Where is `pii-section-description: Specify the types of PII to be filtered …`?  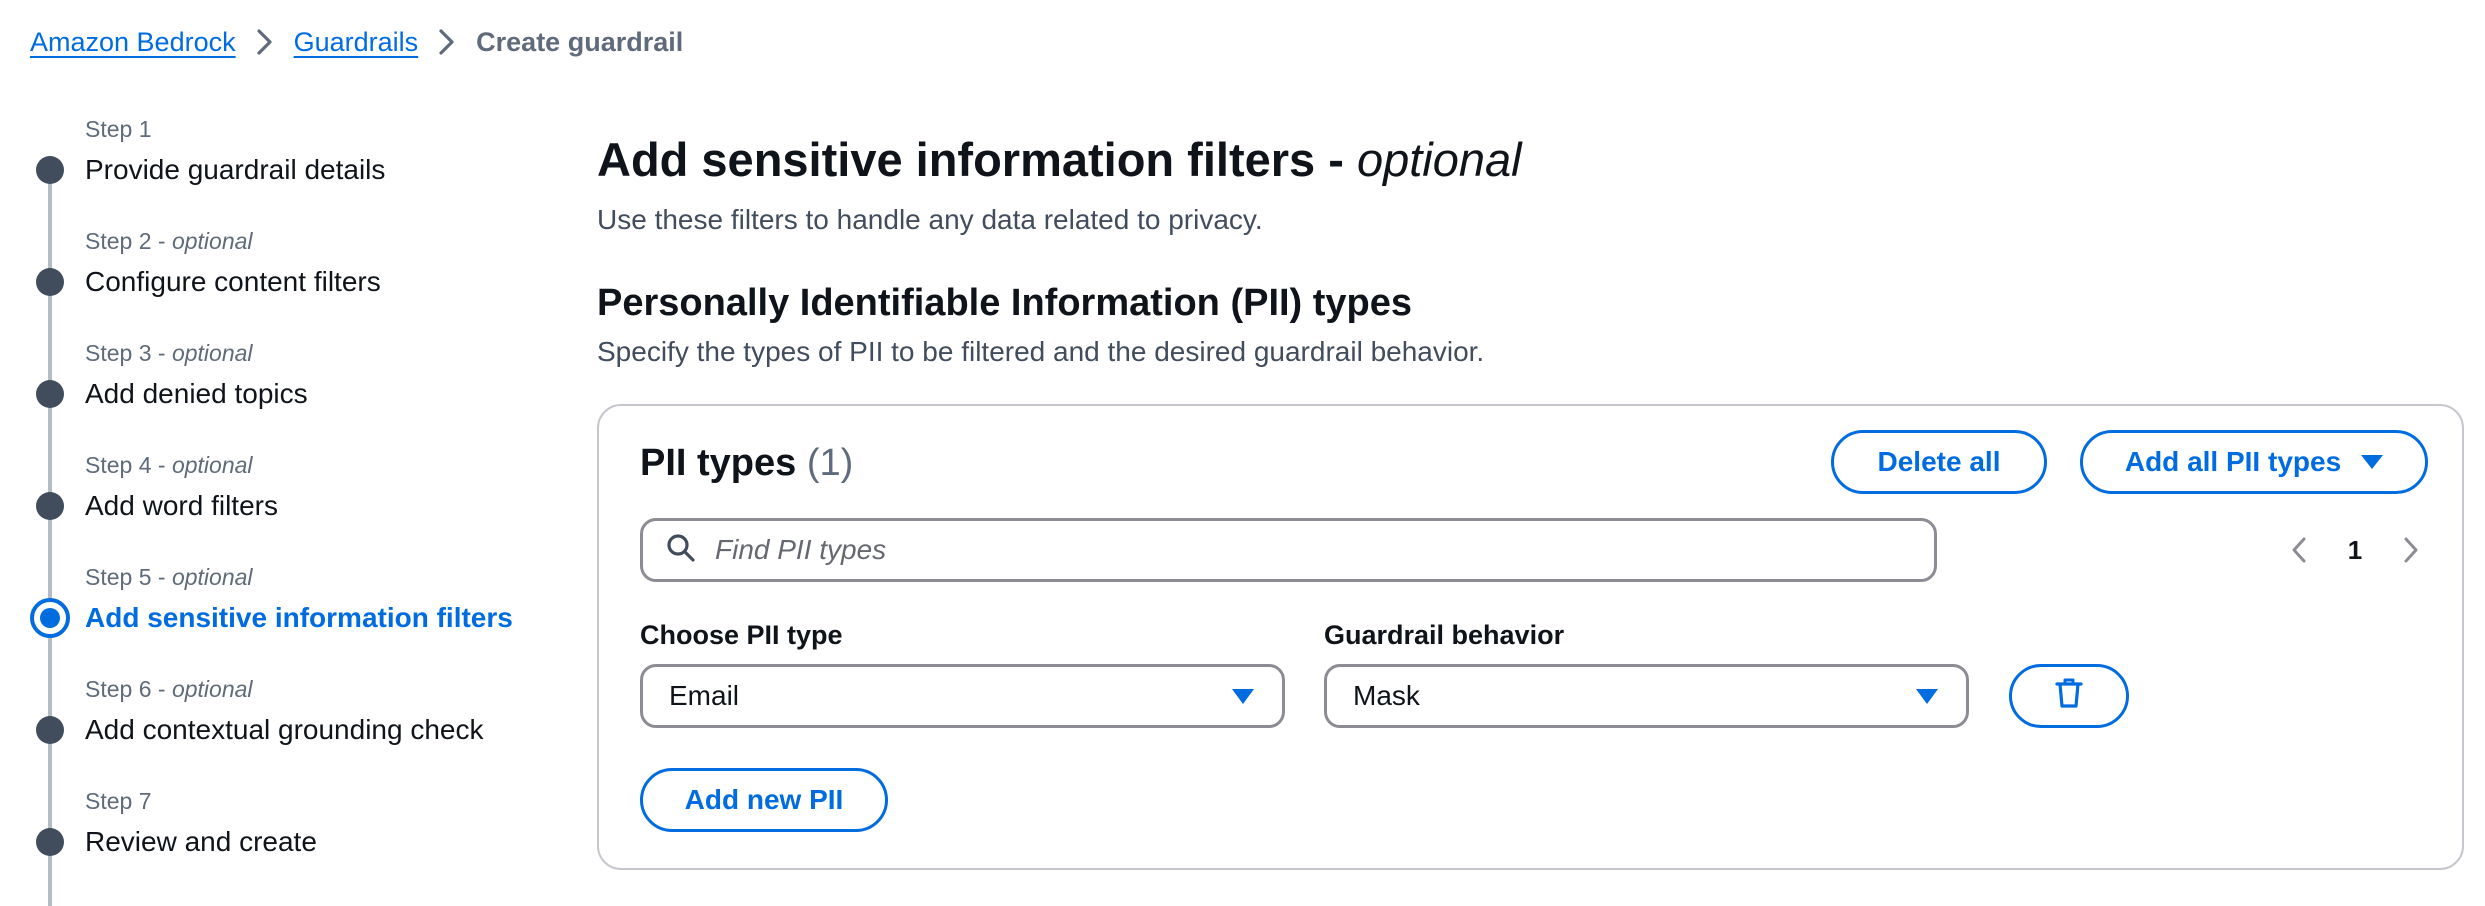
pii-section-description: Specify the types of PII to be filtered … is located at coordinates (1041, 351).